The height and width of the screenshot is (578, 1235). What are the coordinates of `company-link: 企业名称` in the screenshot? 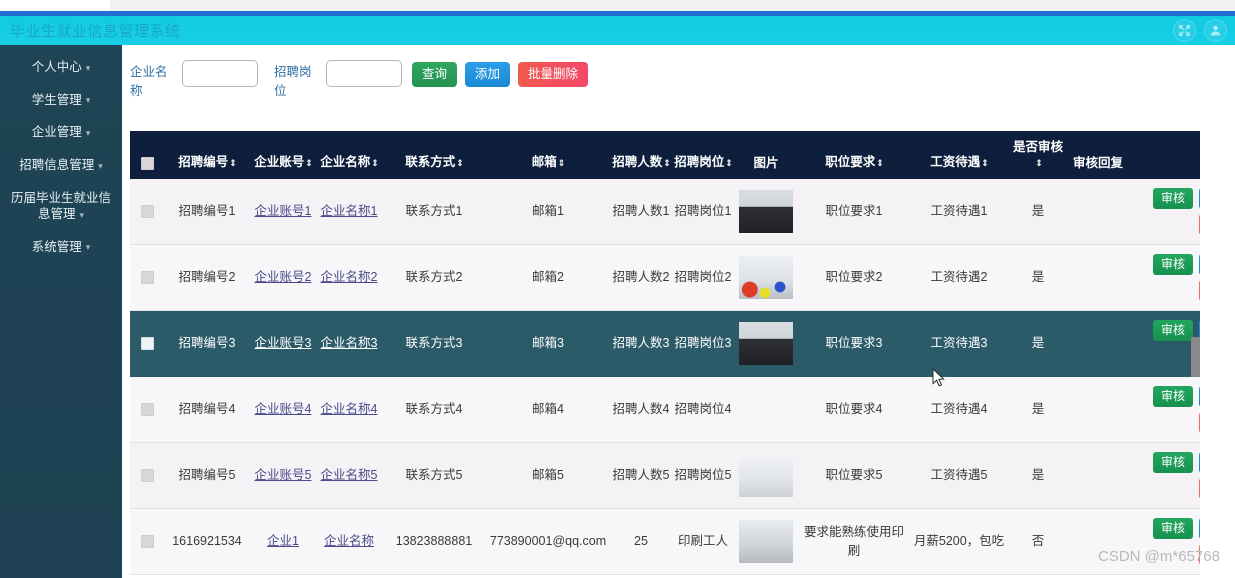 It's located at (349, 541).